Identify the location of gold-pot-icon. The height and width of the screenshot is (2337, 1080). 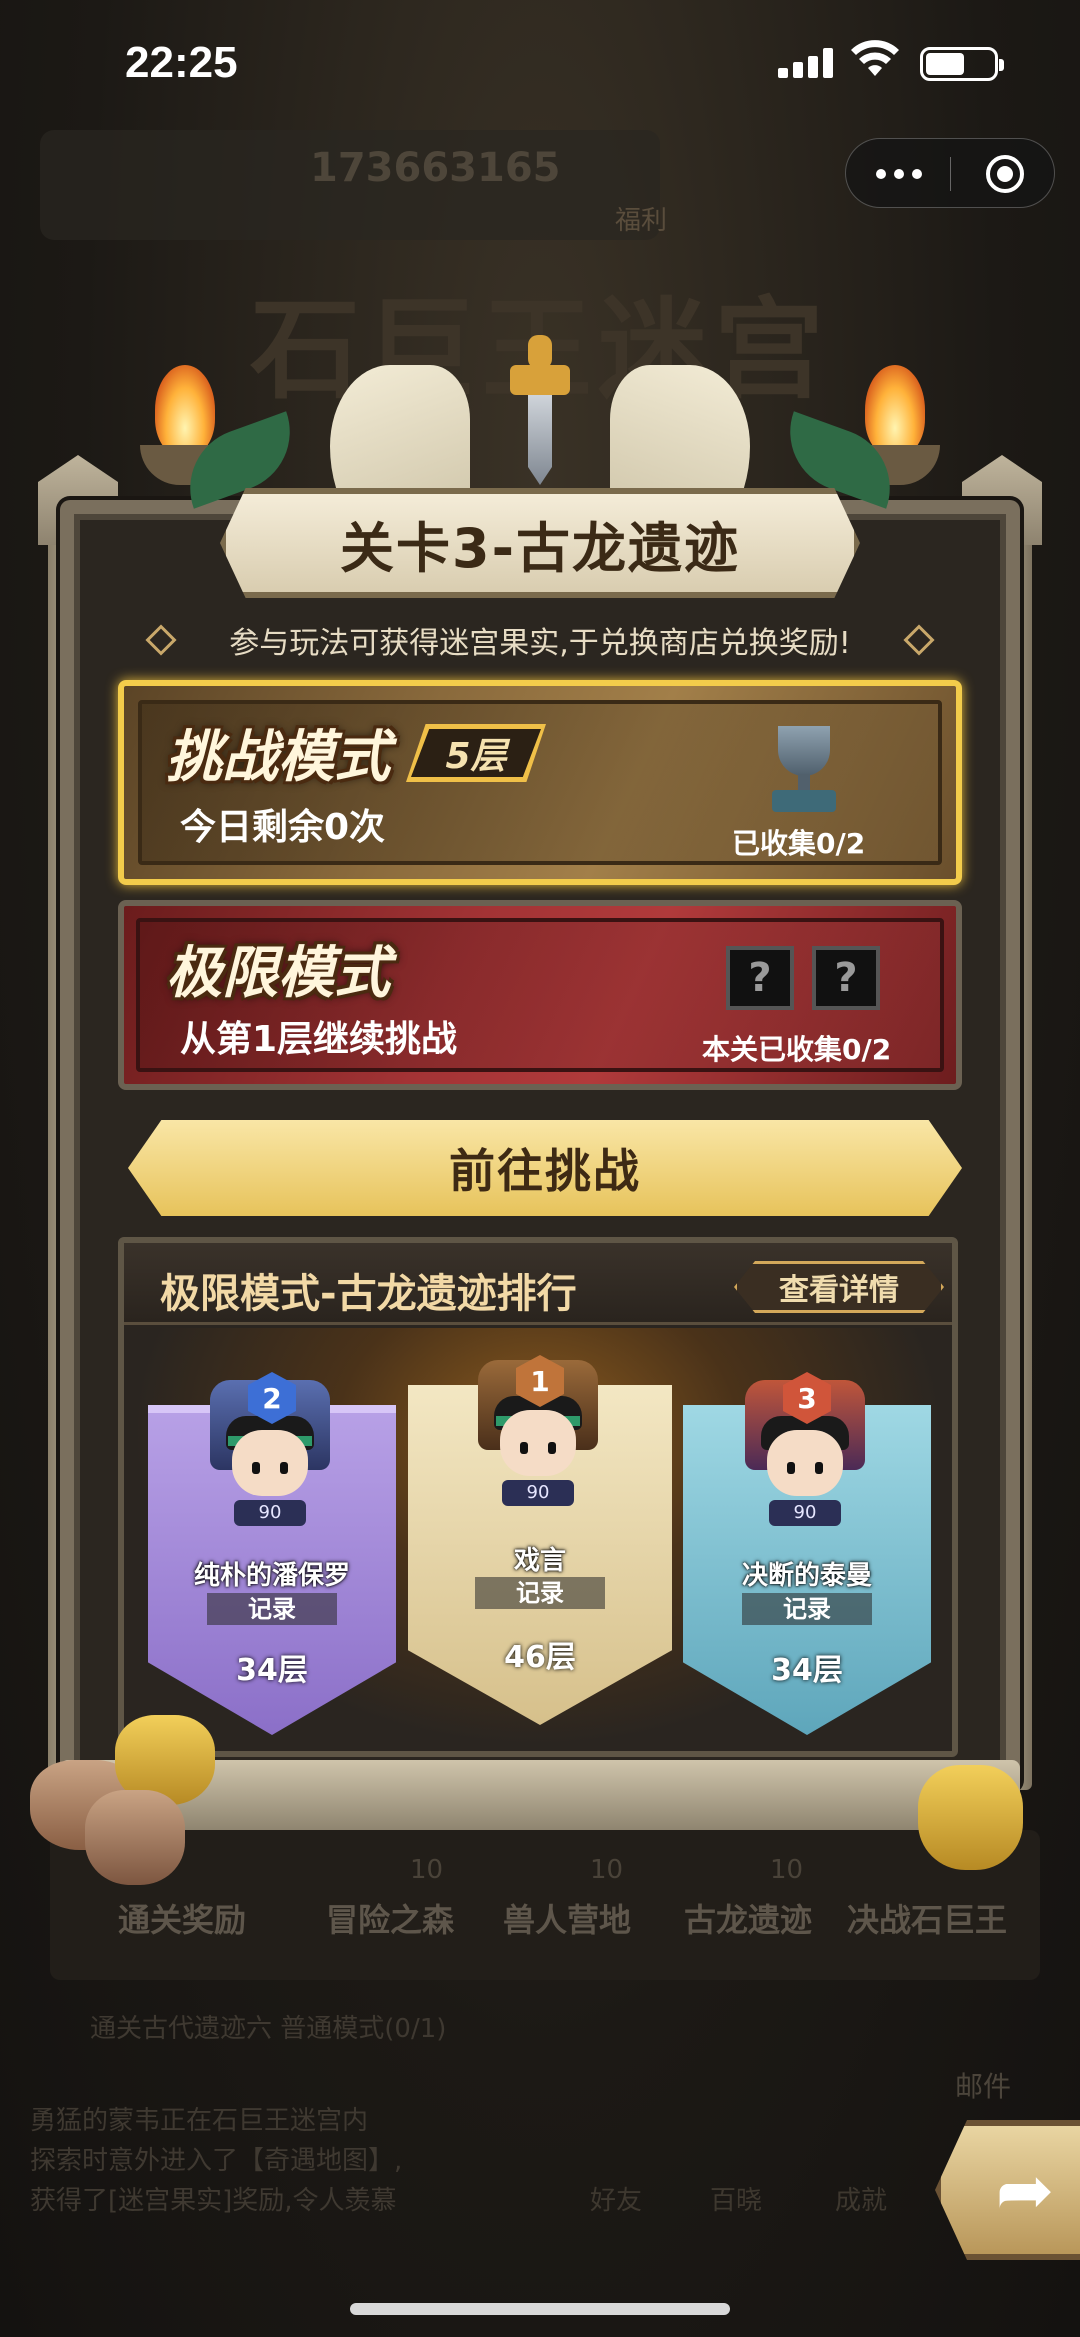
(970, 1817).